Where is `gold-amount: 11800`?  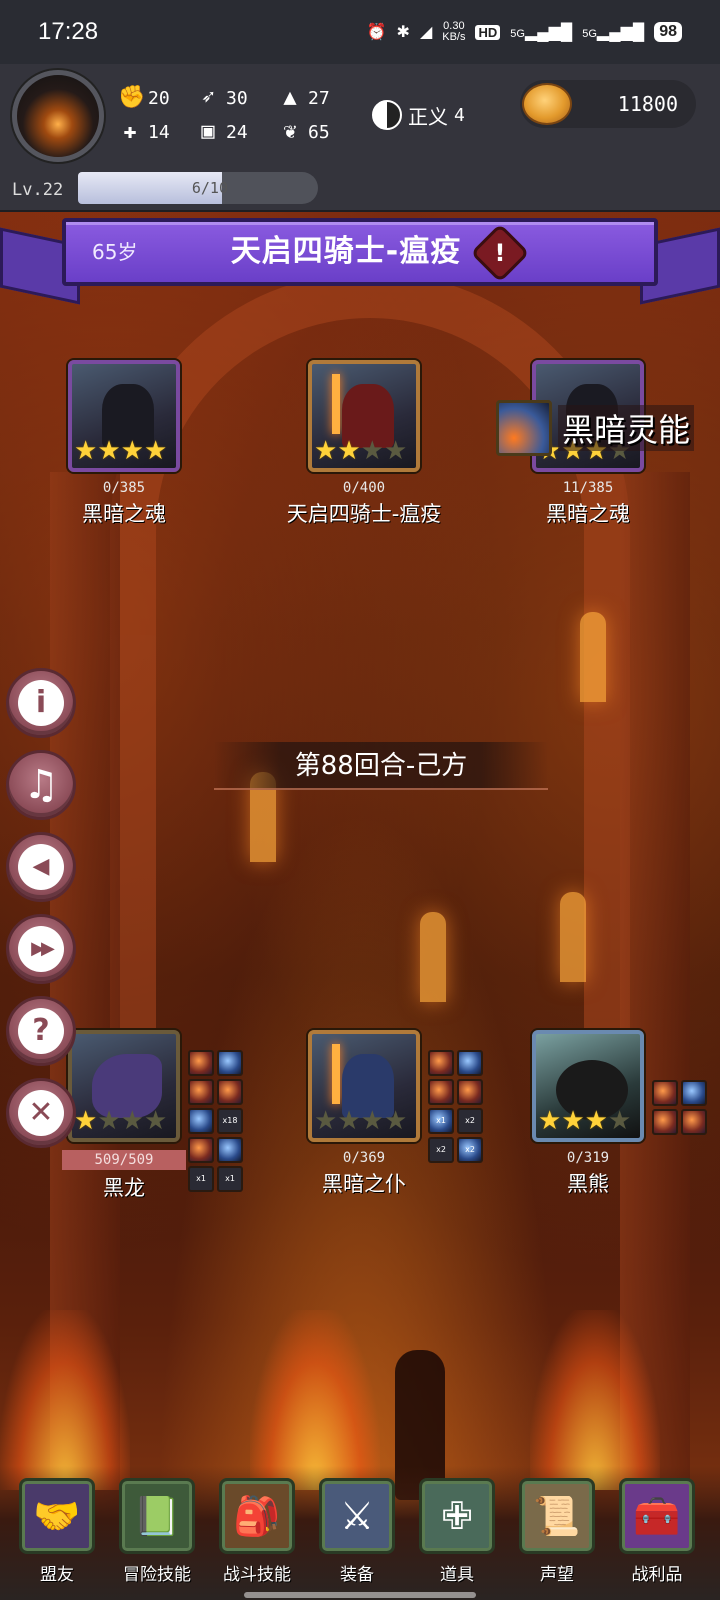
gold-amount: 11800 is located at coordinates (647, 104).